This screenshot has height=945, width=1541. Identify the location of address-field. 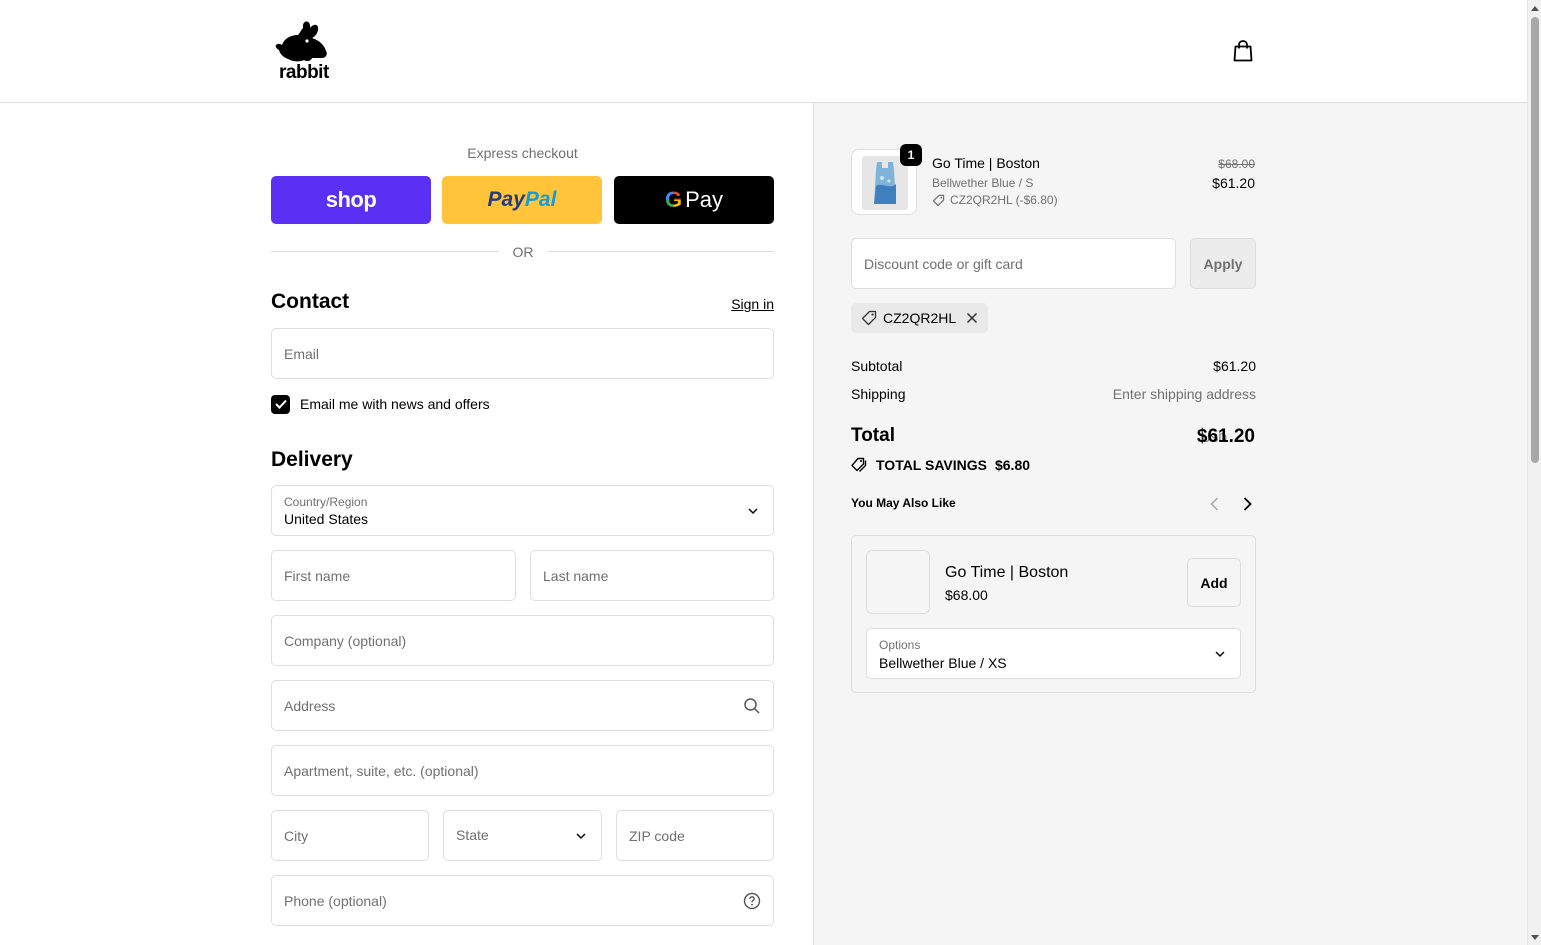
(522, 705).